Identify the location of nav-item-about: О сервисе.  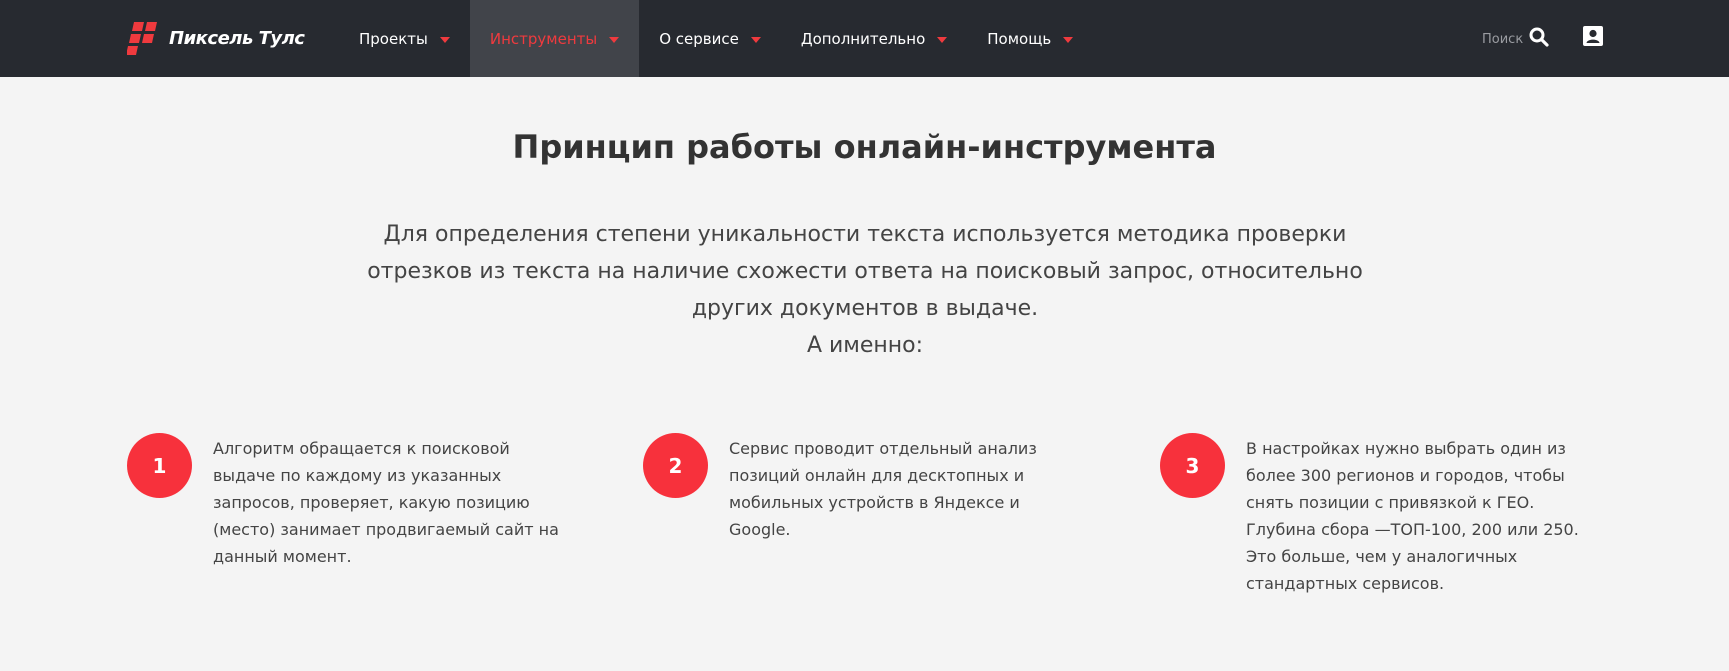
(710, 38).